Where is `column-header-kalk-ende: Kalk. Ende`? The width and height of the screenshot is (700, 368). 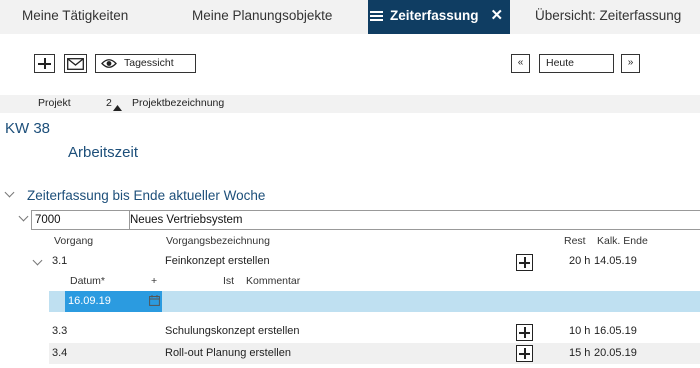 column-header-kalk-ende: Kalk. Ende is located at coordinates (622, 241).